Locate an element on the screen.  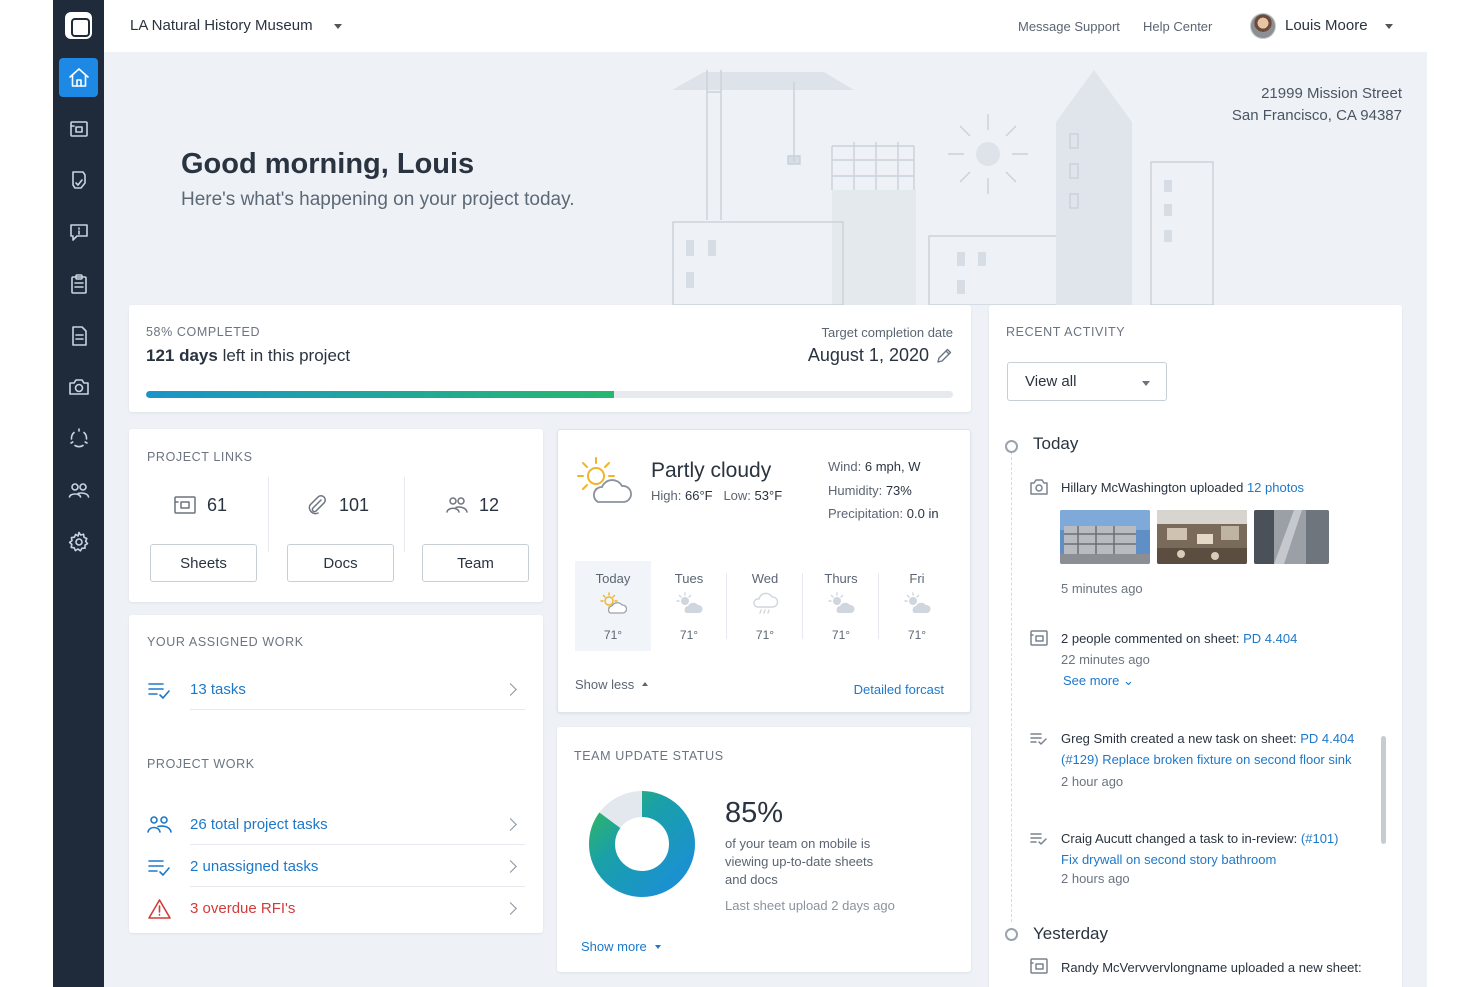
forecast-day: Today 71° is located at coordinates (613, 606).